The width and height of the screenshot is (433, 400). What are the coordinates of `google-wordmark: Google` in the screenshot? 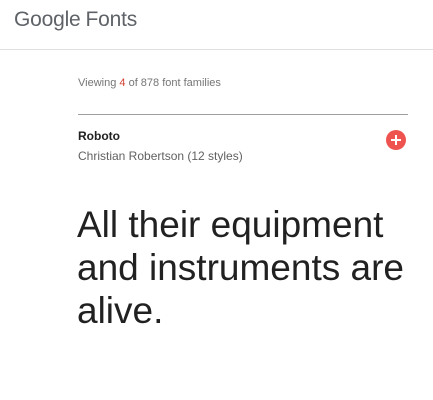 It's located at (47, 19).